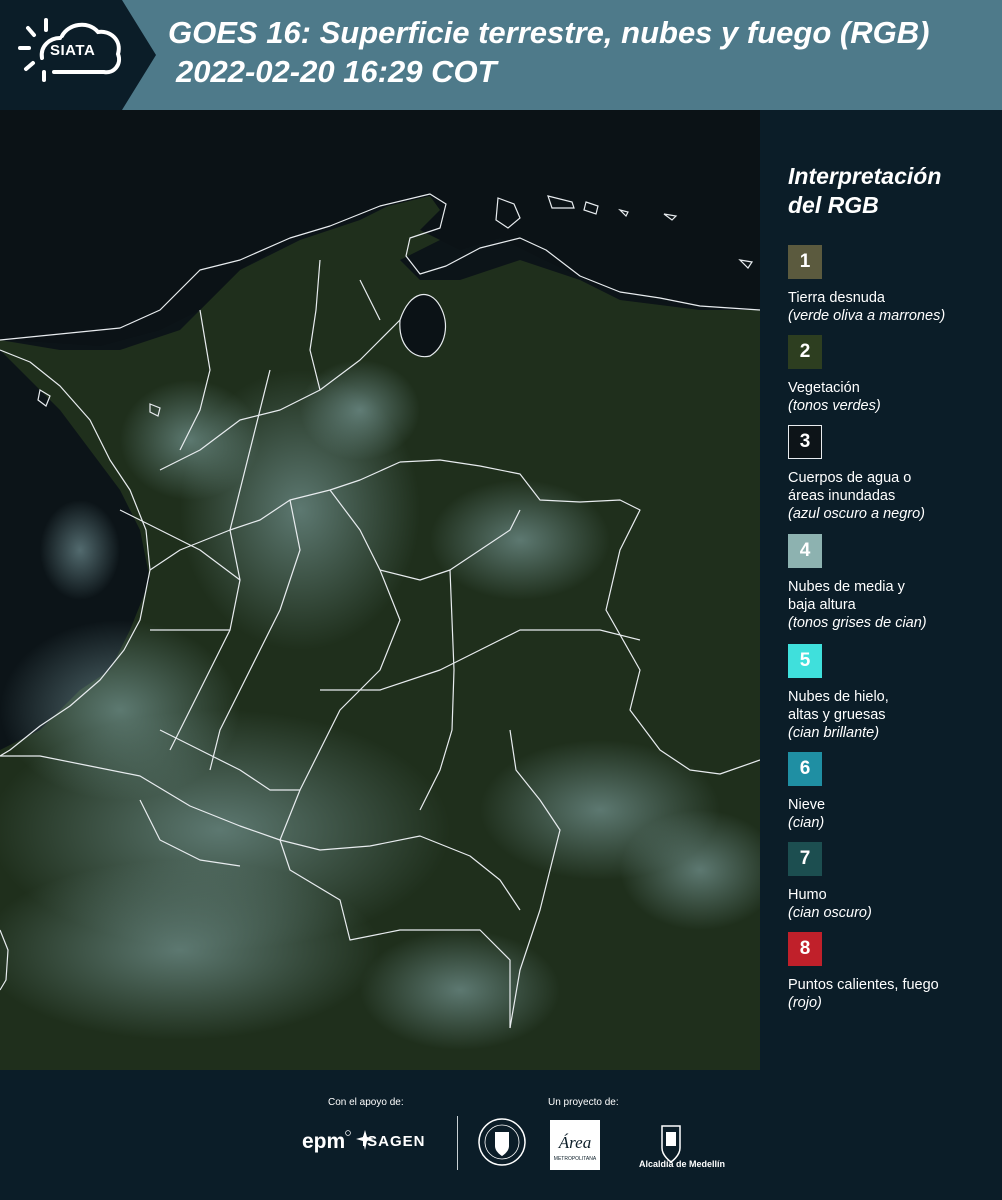  What do you see at coordinates (575, 1159) in the screenshot?
I see `area-logo-subtext: METROPOLITANA` at bounding box center [575, 1159].